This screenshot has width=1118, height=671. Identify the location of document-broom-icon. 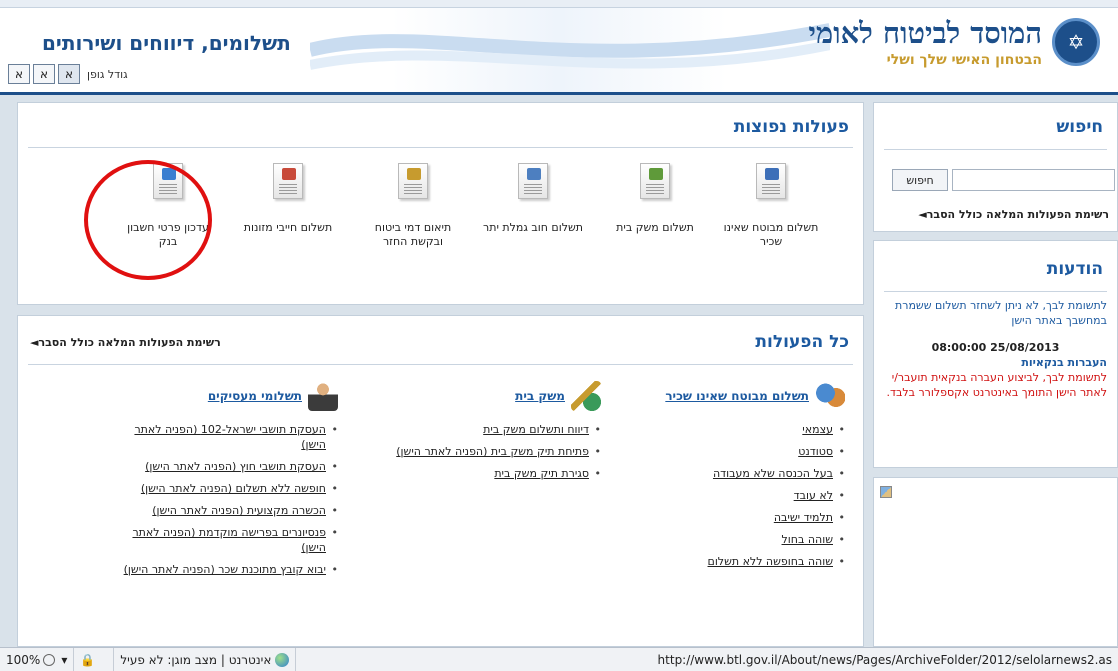
(655, 181).